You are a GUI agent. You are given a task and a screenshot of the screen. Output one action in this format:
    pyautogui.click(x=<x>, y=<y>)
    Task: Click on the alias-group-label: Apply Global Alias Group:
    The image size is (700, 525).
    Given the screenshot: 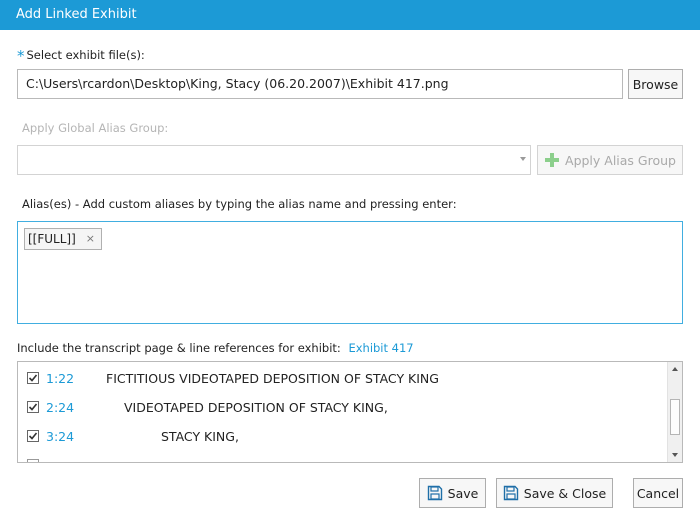 What is the action you would take?
    pyautogui.click(x=95, y=128)
    